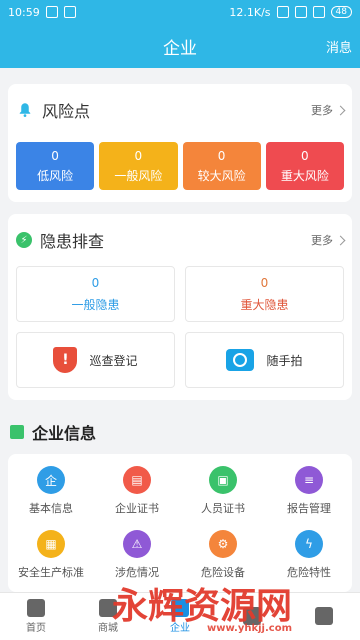  Describe the element at coordinates (95, 304) in the screenshot. I see `general-hazard-label: 一般隐患` at that location.